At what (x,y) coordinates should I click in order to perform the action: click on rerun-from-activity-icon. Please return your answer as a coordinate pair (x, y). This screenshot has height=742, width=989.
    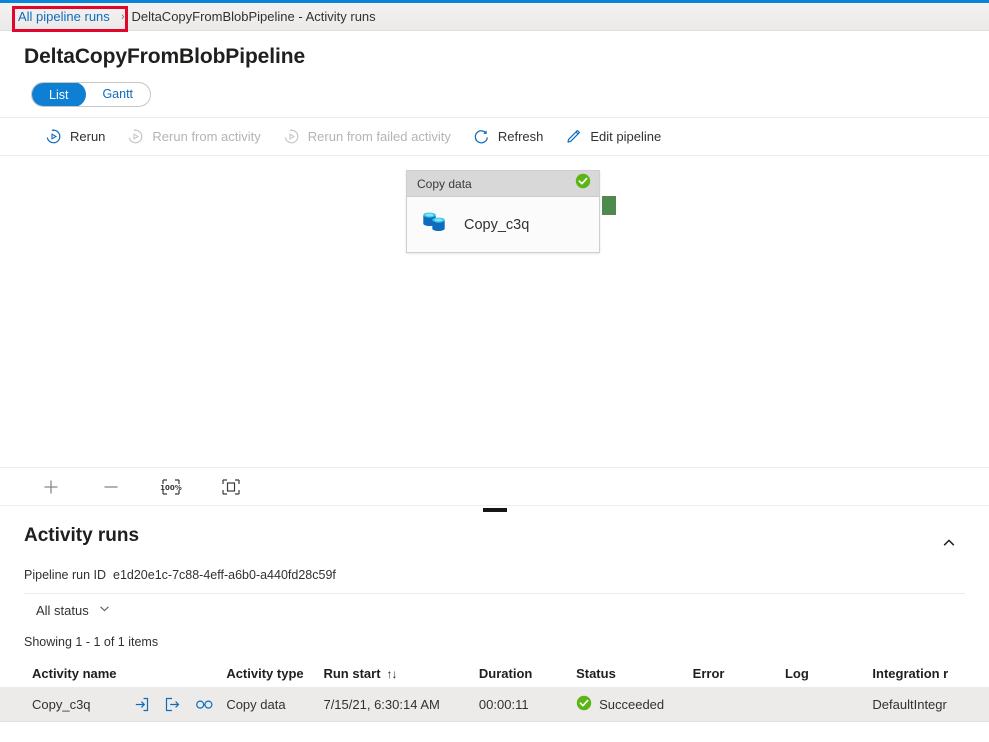
    Looking at the image, I should click on (135, 136).